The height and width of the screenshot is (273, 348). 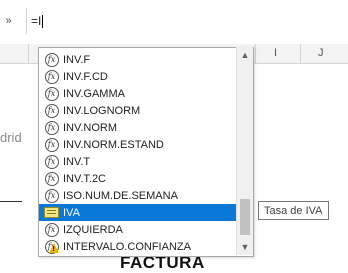 I want to click on column-header-i: I, so click(x=275, y=53).